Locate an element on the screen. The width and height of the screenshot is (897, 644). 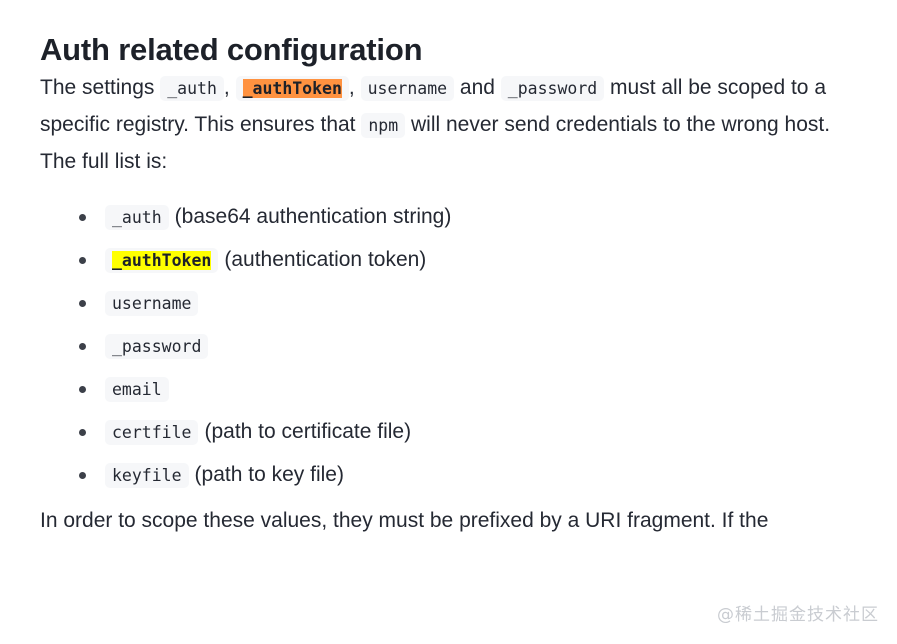
code-auth: _auth is located at coordinates (192, 89).